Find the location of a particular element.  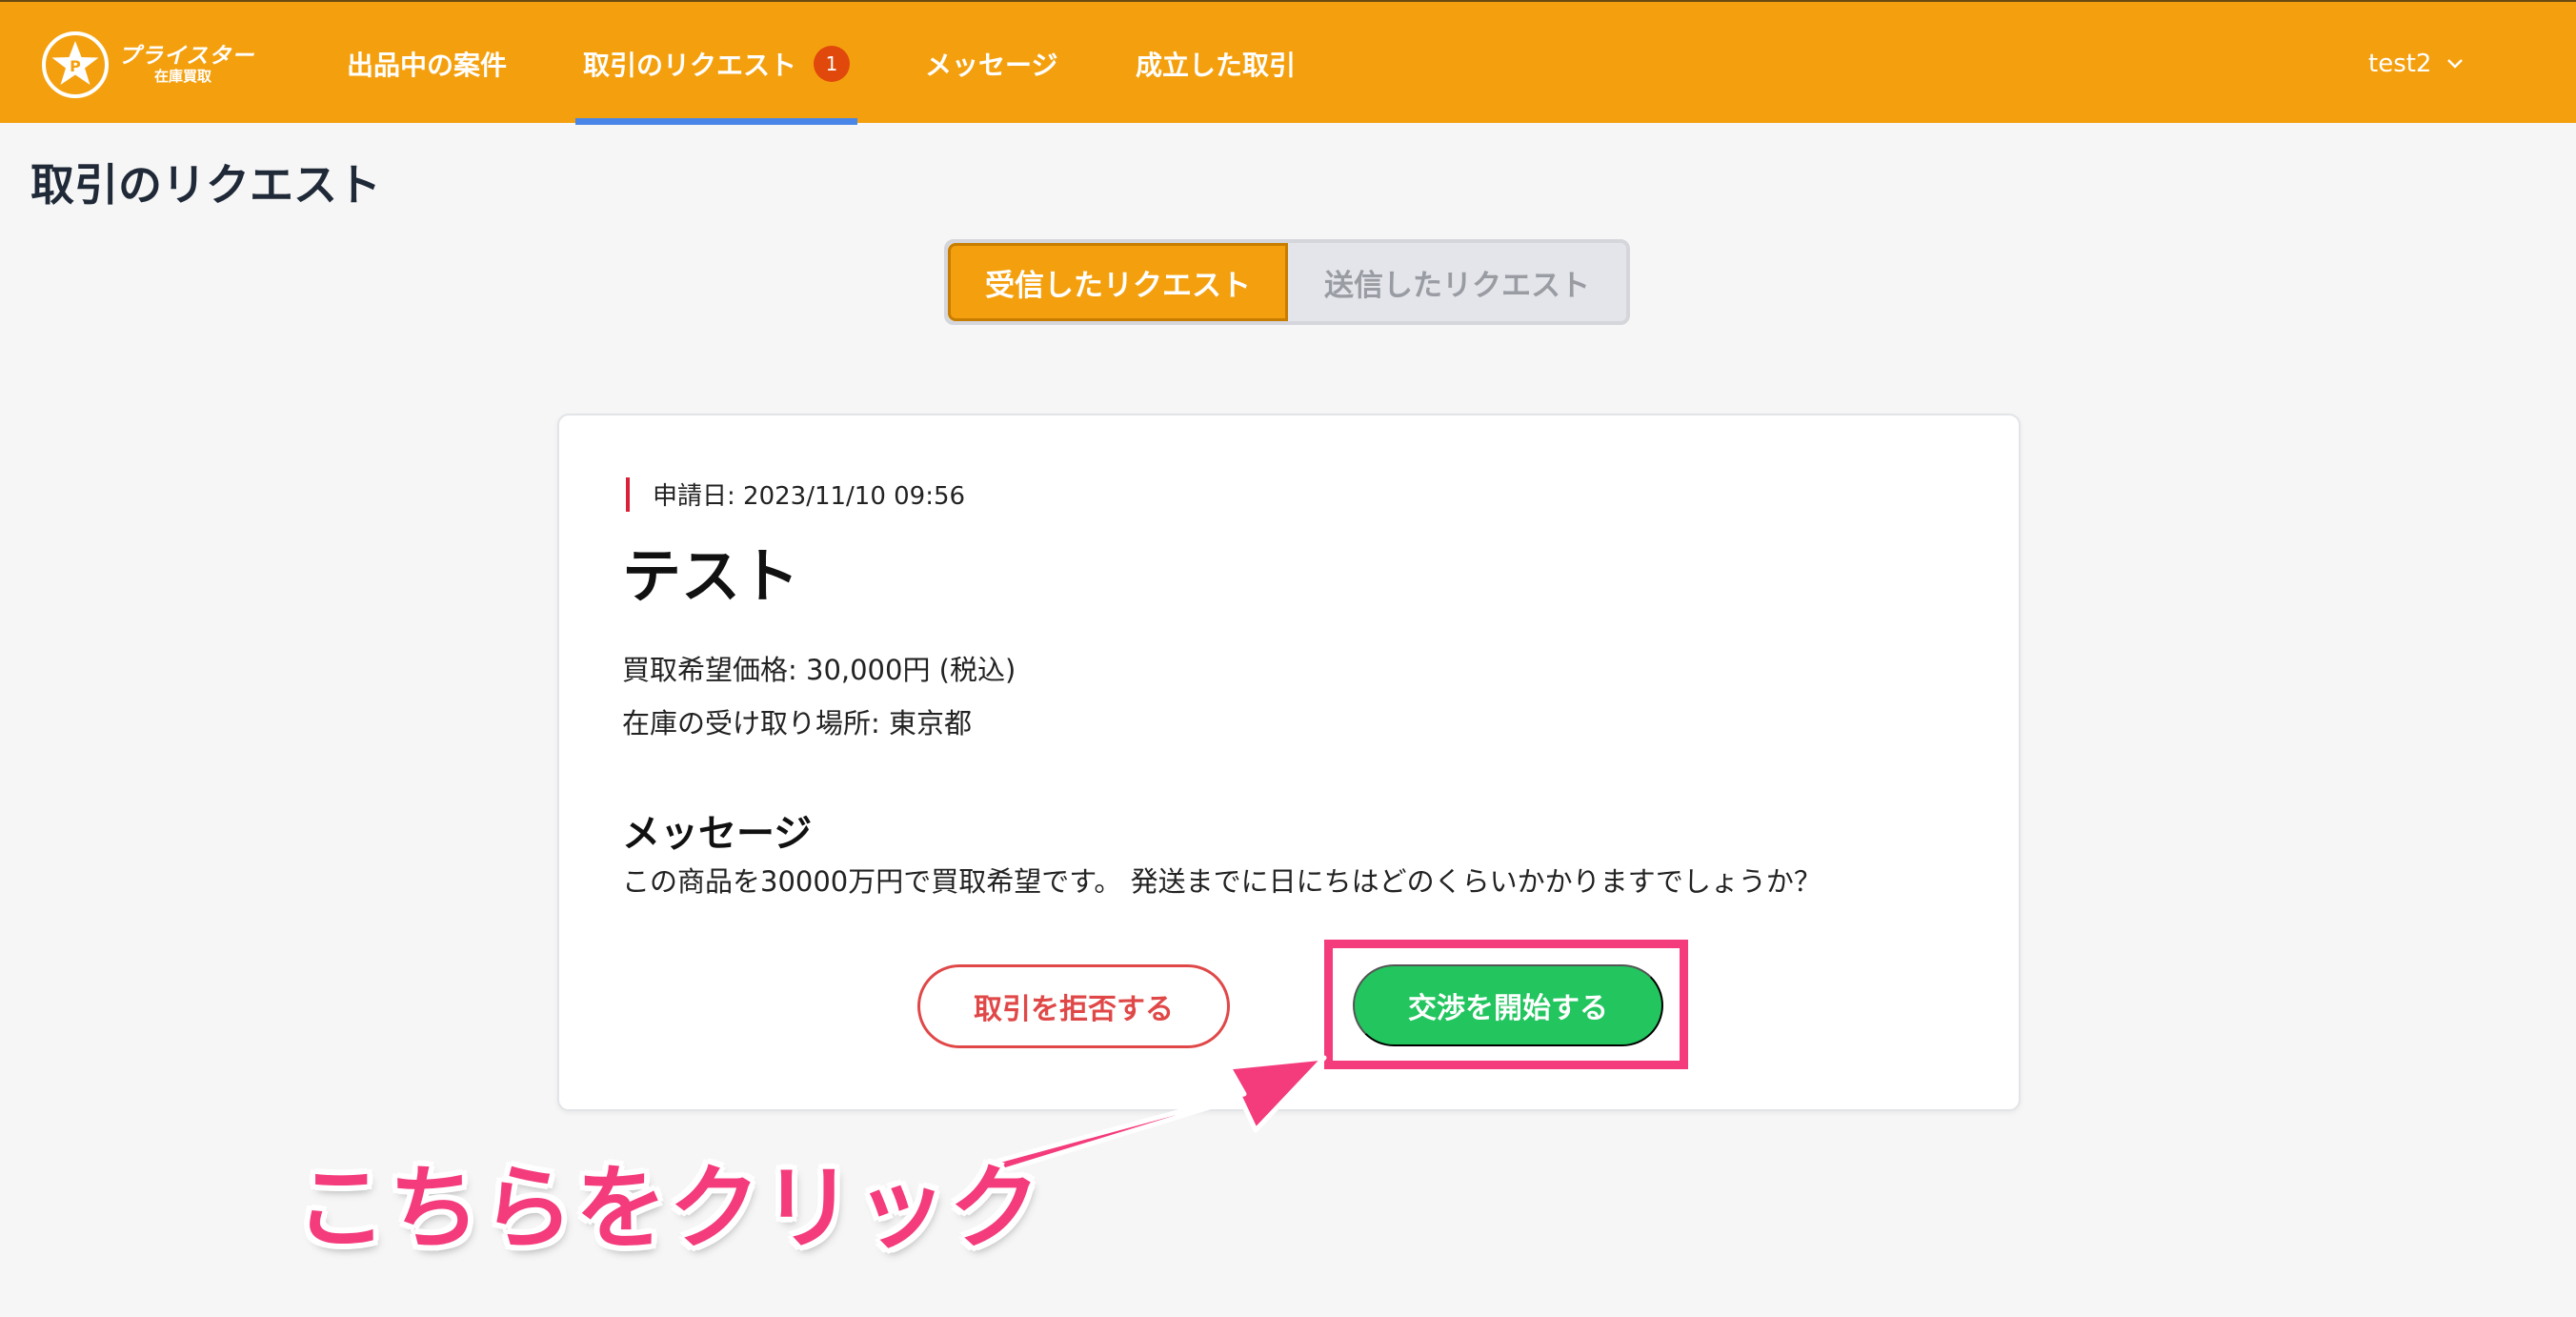

desired-price: 買取希望価格: 30,000円 (税込) is located at coordinates (819, 670).